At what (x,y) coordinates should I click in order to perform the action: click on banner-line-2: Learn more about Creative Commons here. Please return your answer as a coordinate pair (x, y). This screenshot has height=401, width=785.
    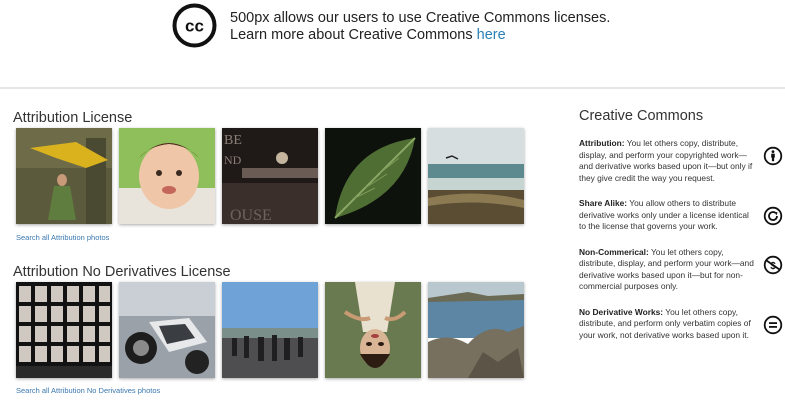
    Looking at the image, I should click on (420, 35).